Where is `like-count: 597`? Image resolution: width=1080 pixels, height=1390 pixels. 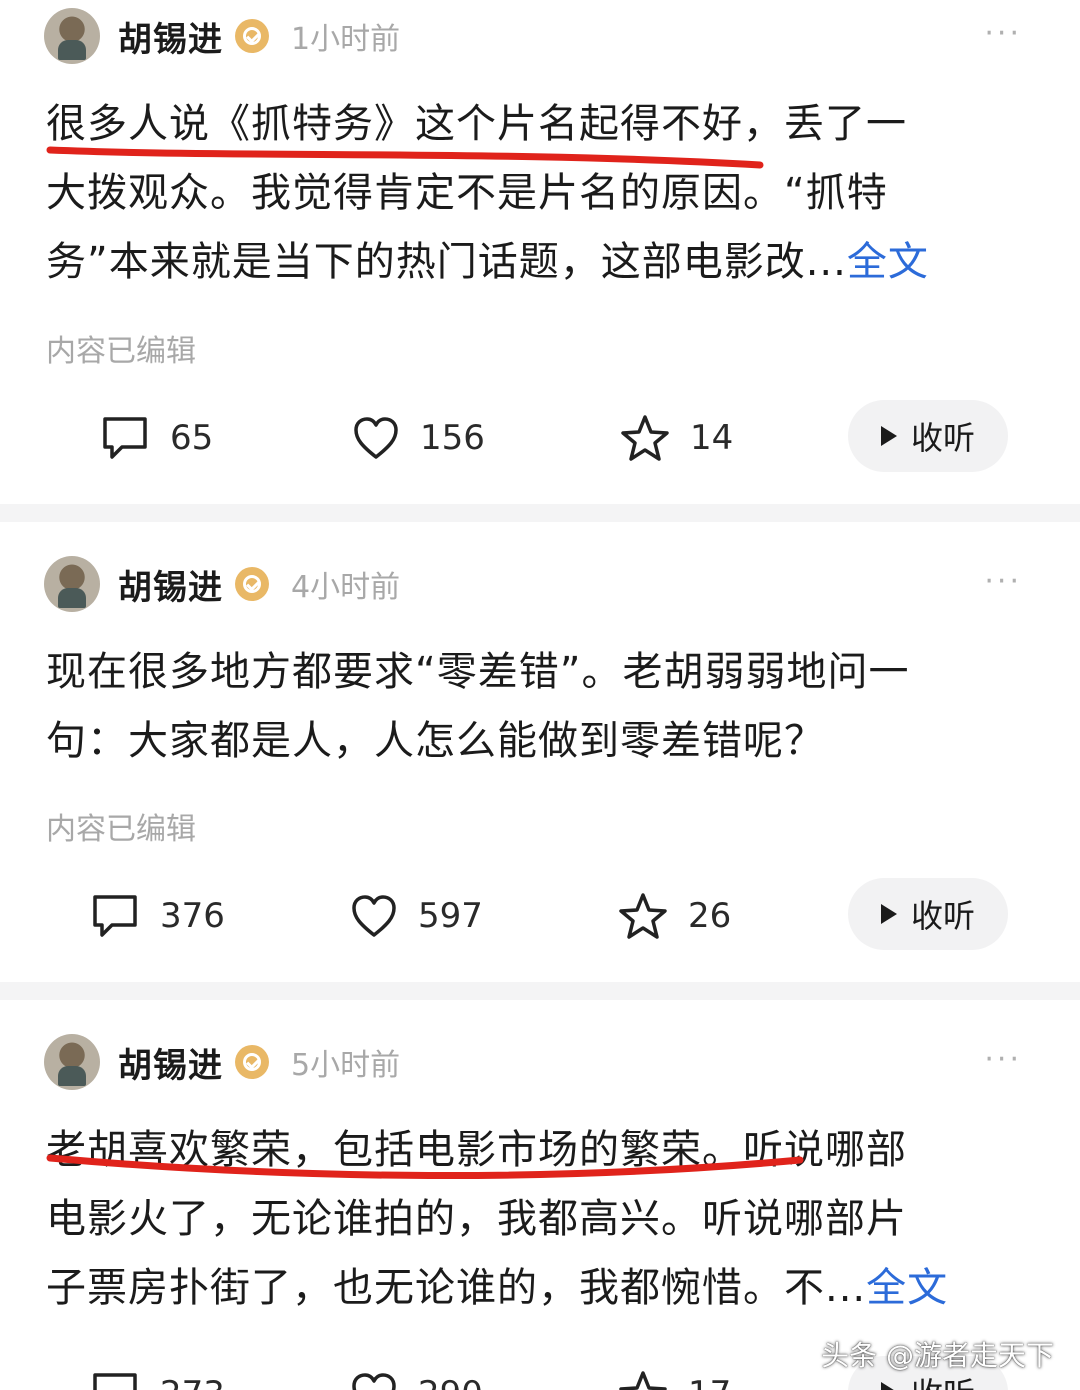 like-count: 597 is located at coordinates (450, 916).